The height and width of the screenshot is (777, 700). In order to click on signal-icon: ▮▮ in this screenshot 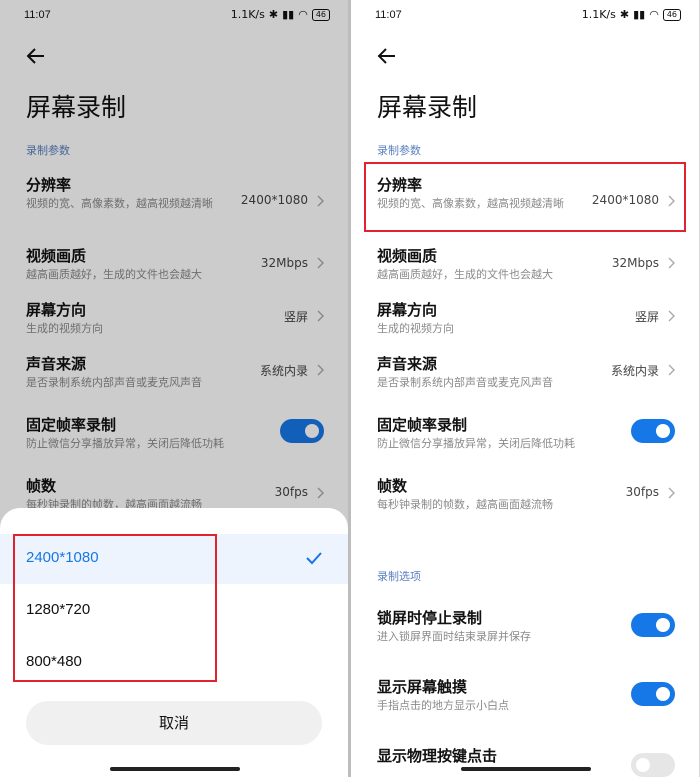, I will do `click(639, 14)`.